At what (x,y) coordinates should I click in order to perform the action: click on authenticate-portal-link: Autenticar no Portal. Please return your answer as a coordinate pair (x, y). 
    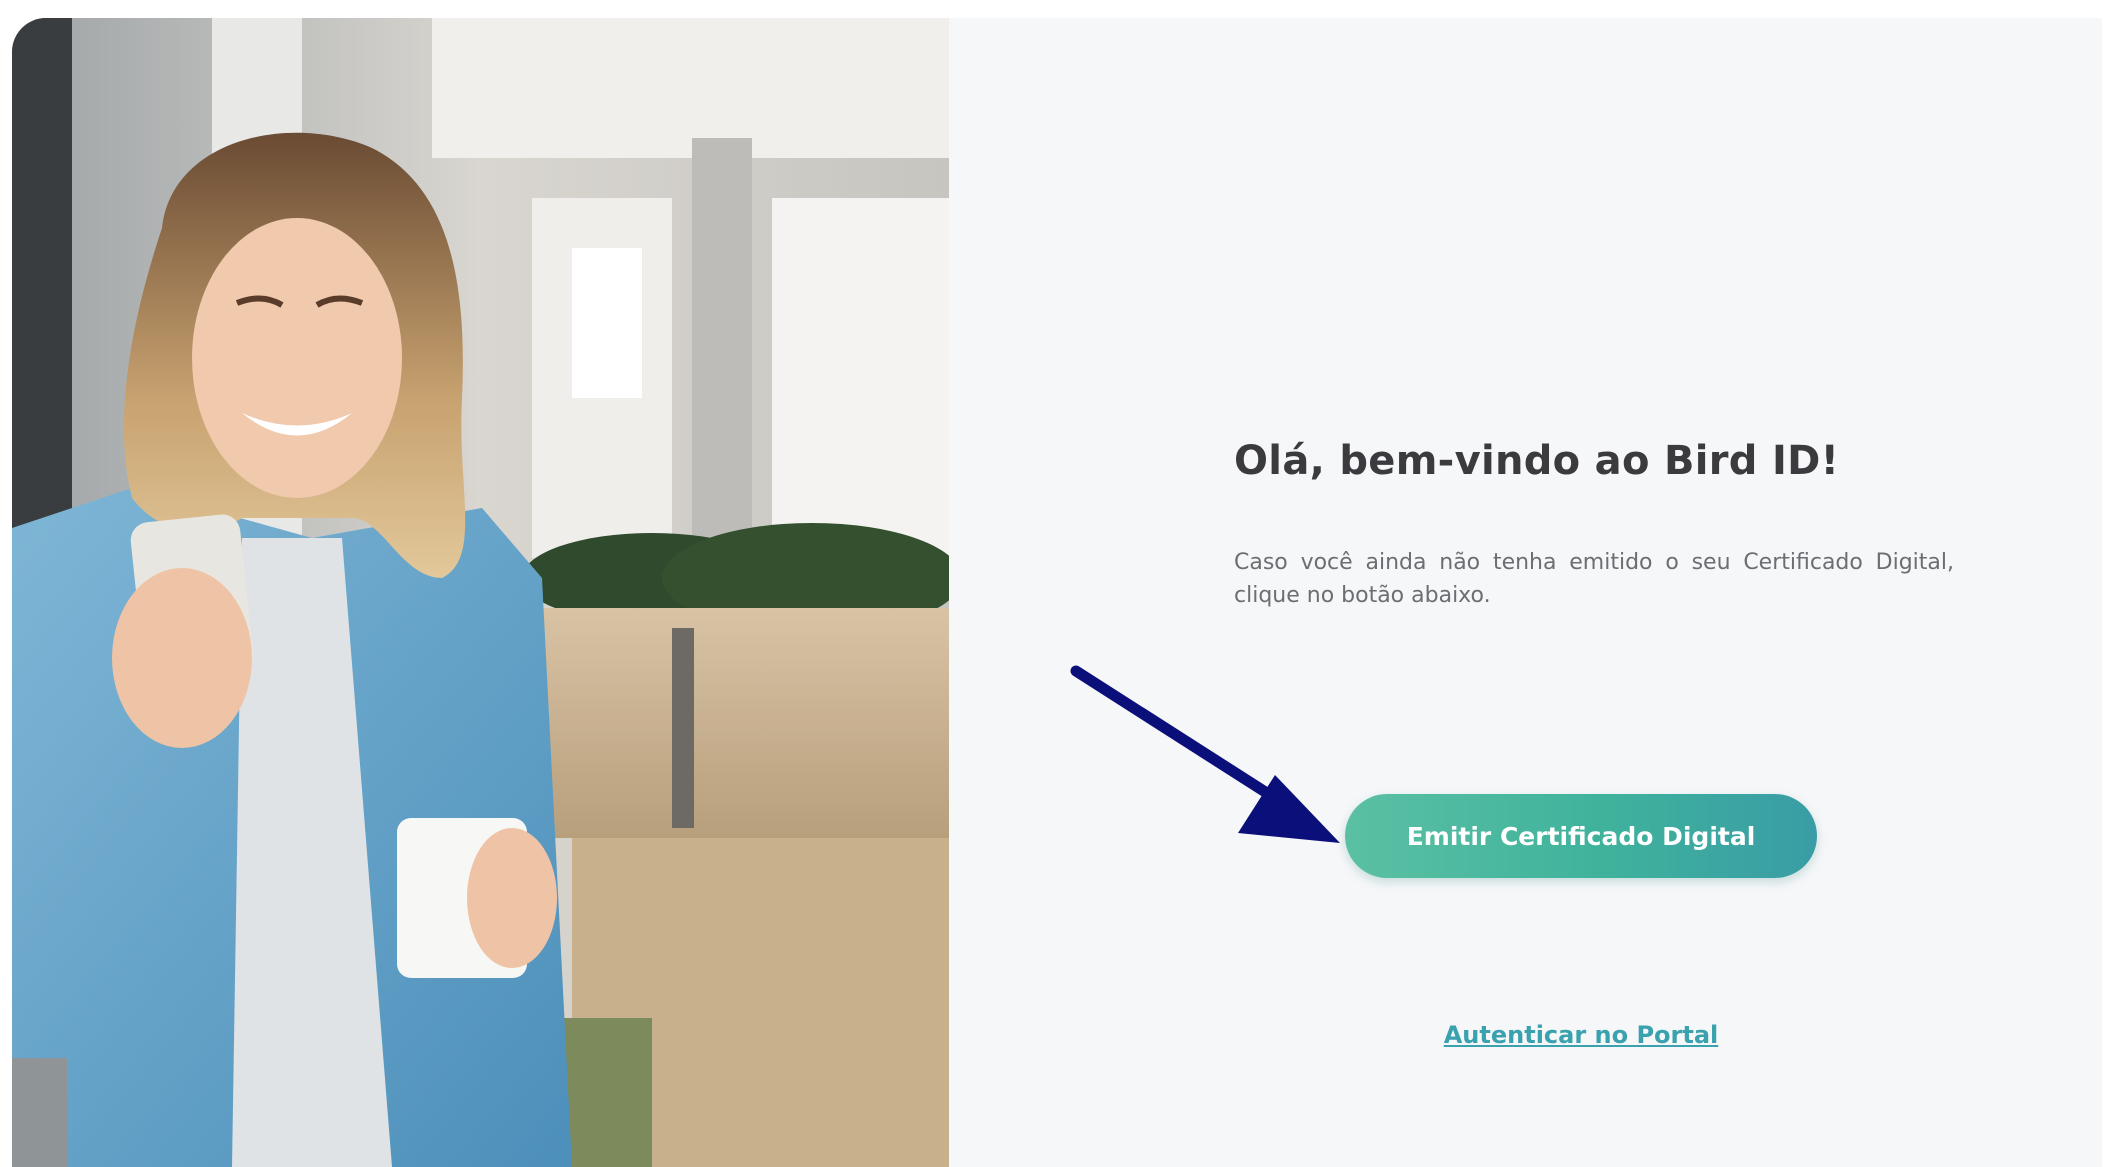
    Looking at the image, I should click on (1581, 1035).